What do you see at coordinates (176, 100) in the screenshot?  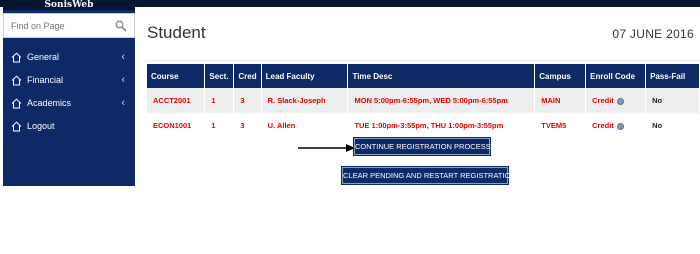 I see `course-cell: ACCT2001` at bounding box center [176, 100].